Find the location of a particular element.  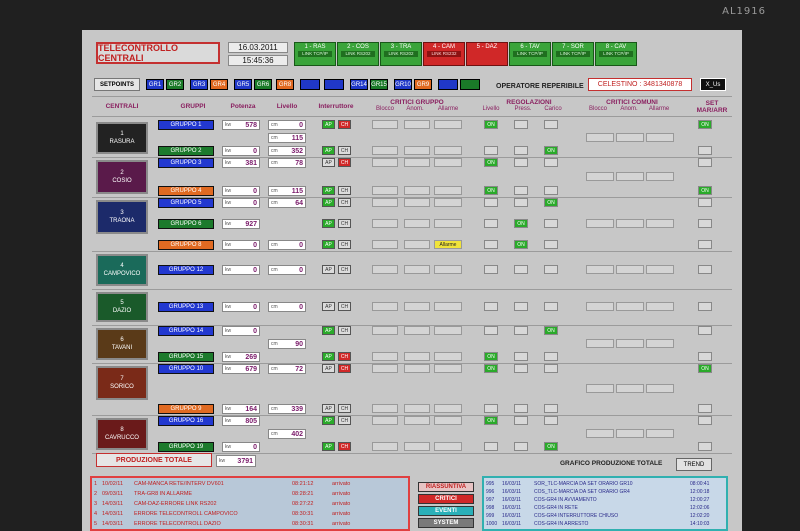

log-row: 1000 16/03/11 COS-GR4 IN ARRESTO 14:10:03 is located at coordinates (605, 523).